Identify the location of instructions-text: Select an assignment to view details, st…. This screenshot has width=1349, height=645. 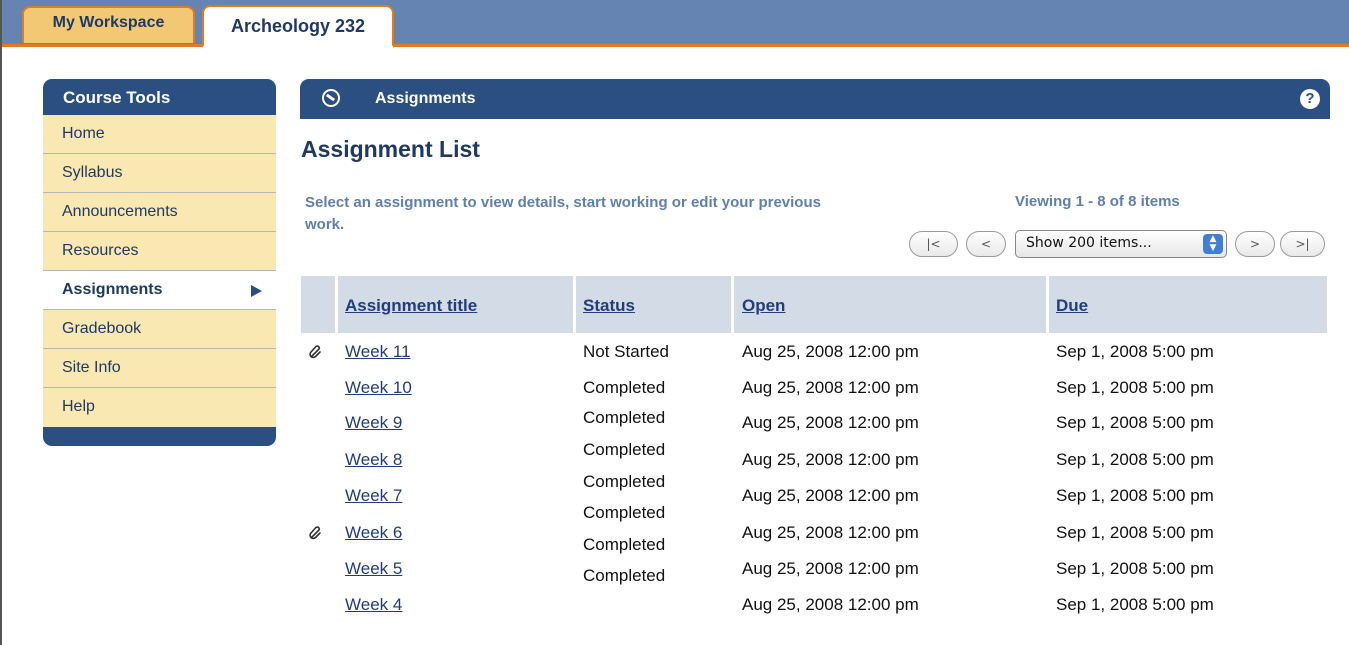
(563, 213).